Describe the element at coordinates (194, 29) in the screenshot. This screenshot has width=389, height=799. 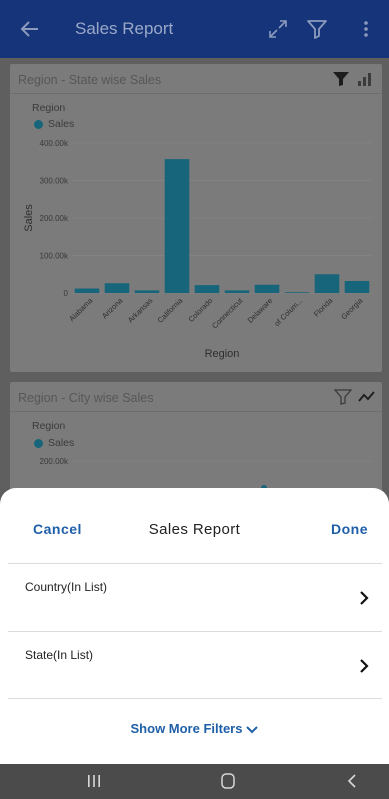
I see `app-bar: Sales Report` at that location.